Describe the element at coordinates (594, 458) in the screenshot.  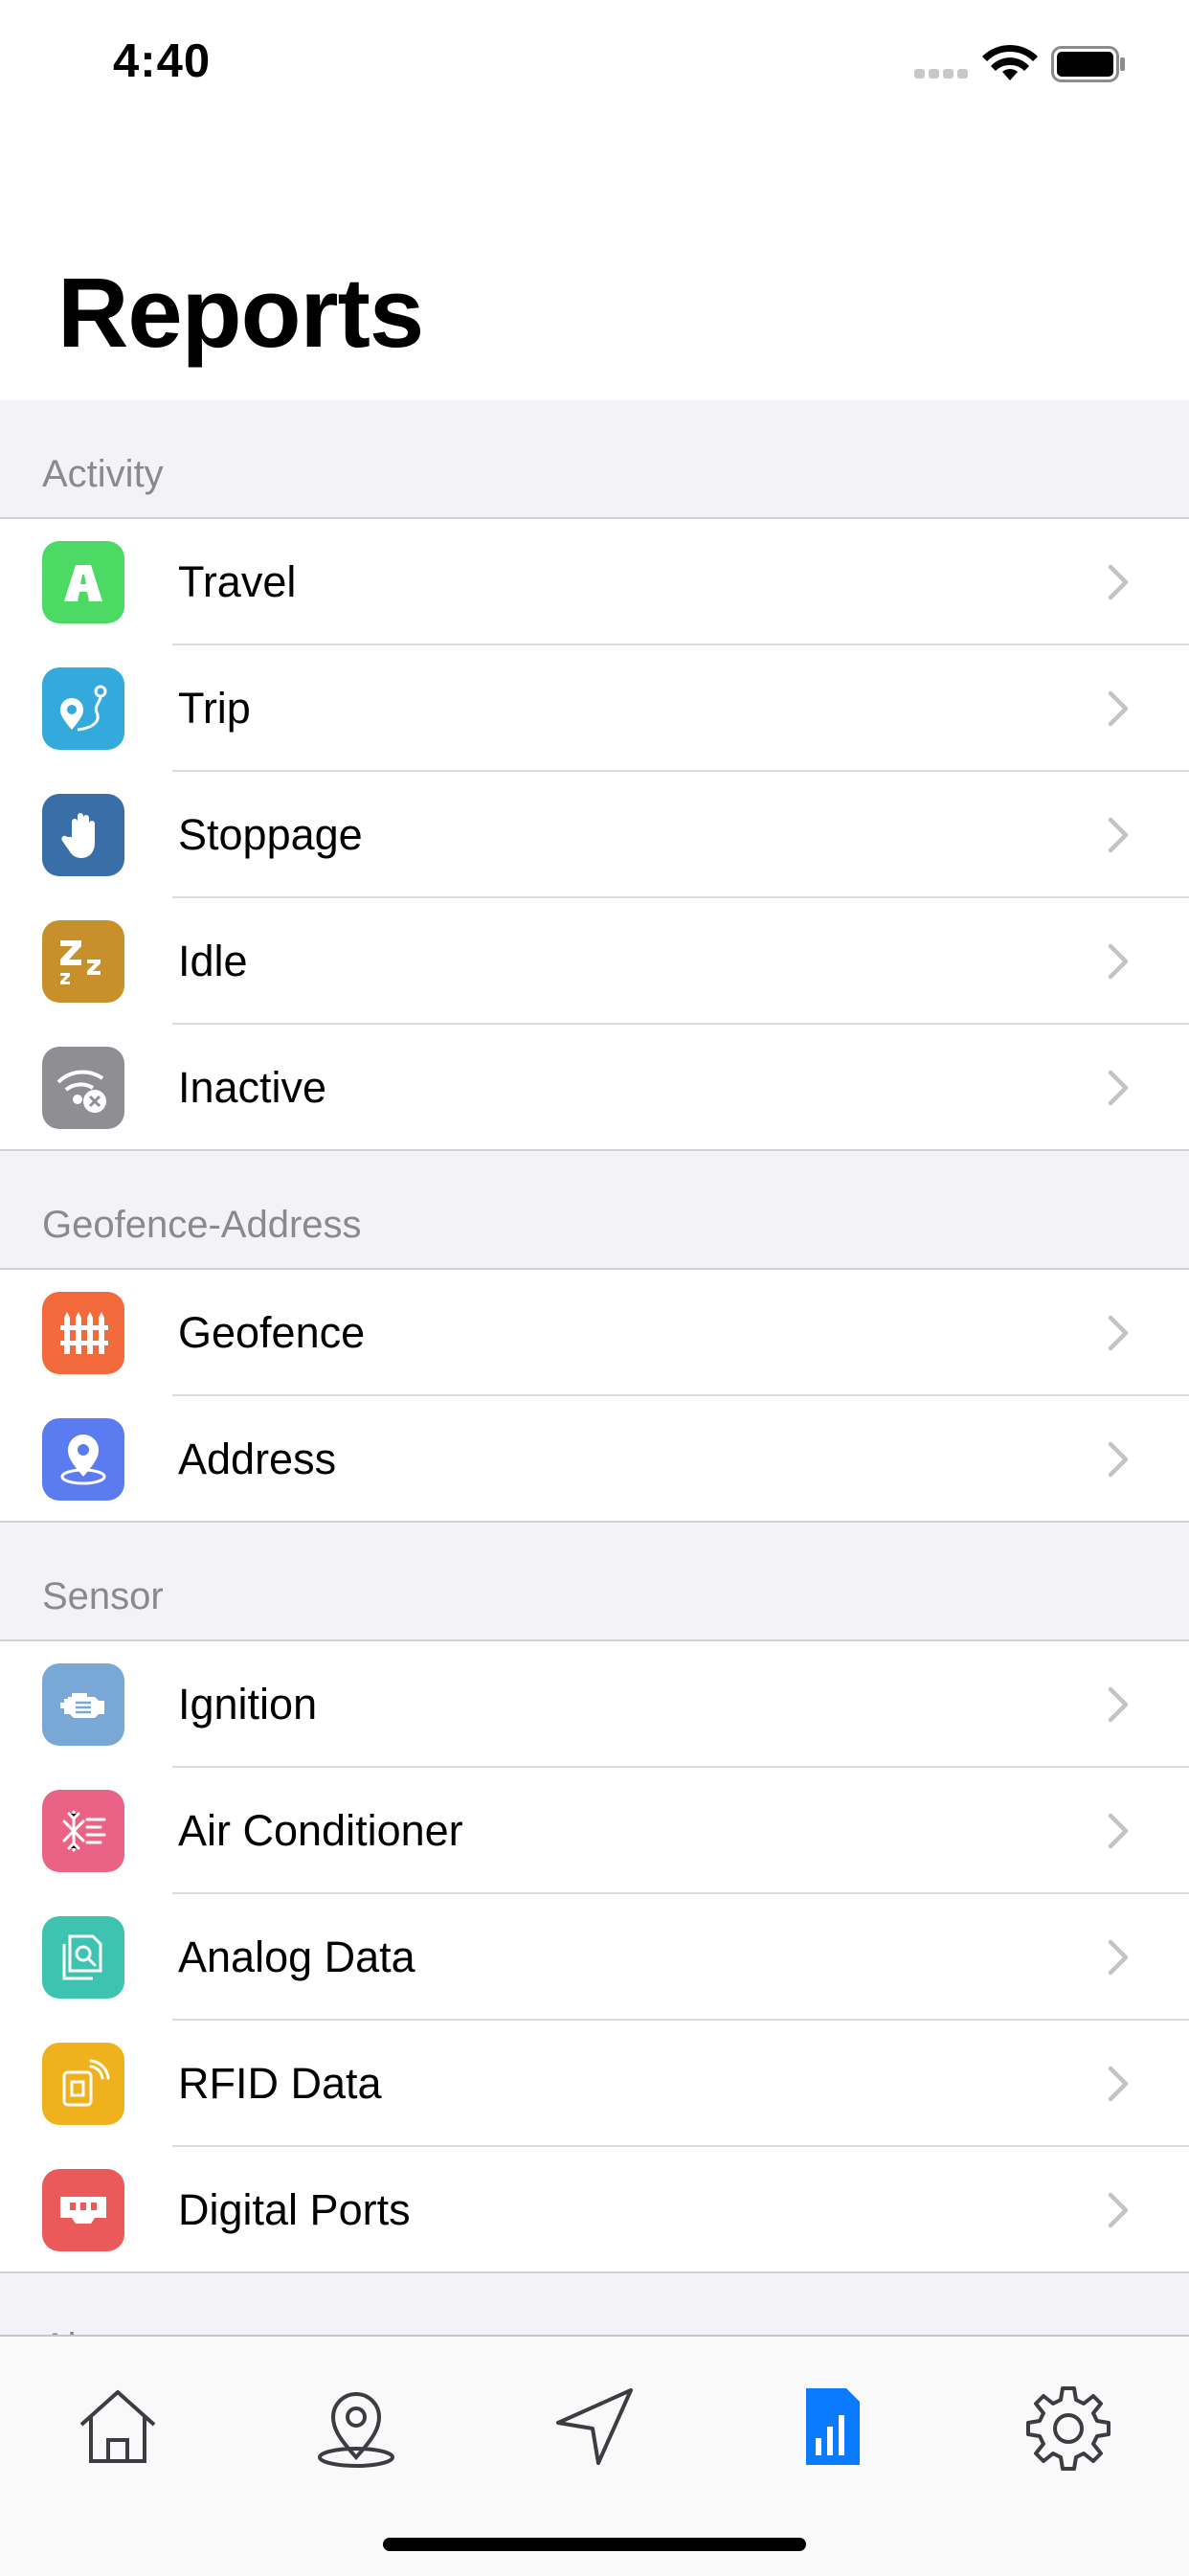
I see `section-header-activity: Activity` at that location.